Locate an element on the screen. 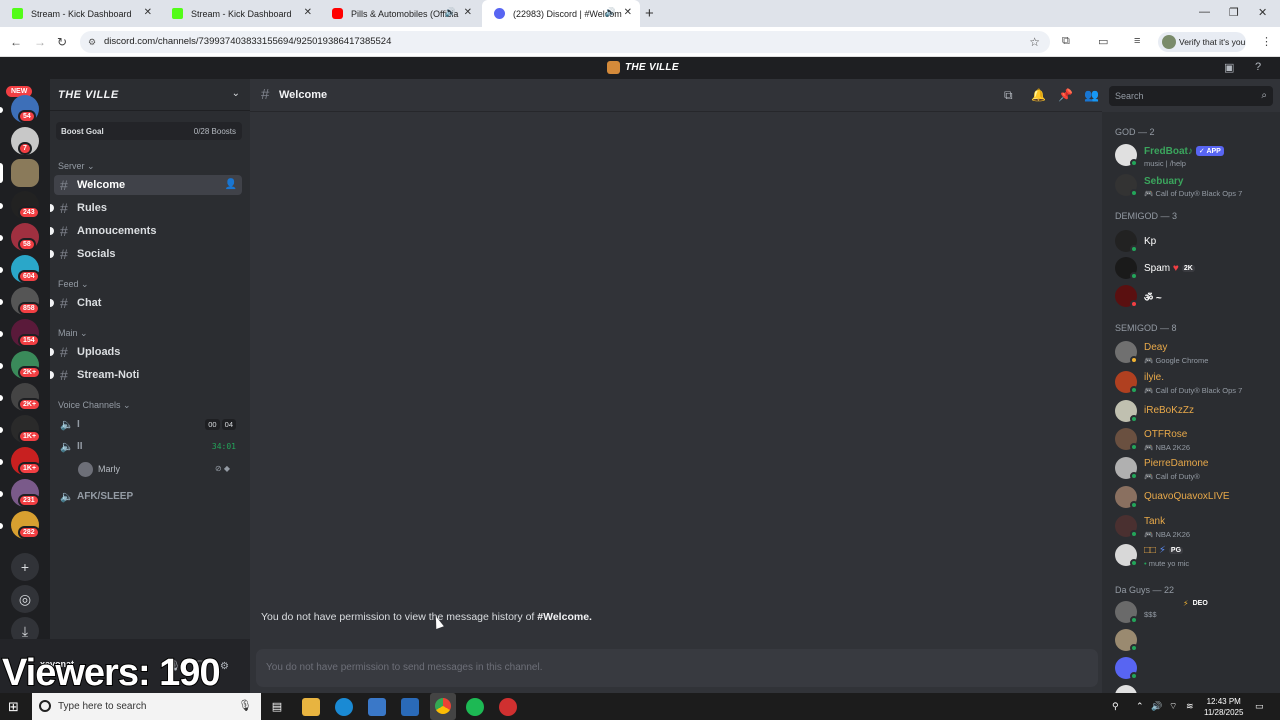  microphone-icon: 🎙 is located at coordinates (245, 706).